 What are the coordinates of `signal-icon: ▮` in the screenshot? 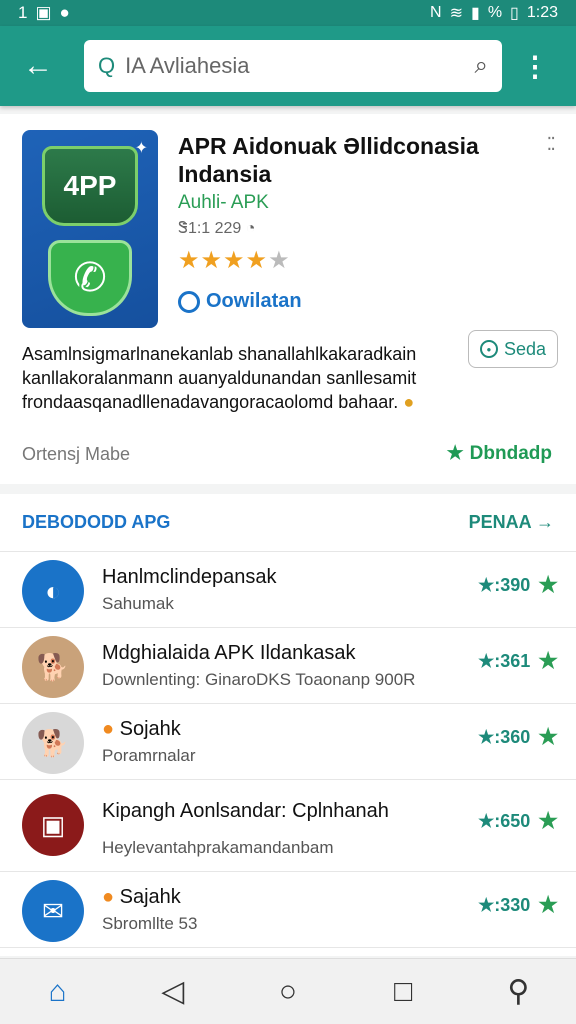 It's located at (475, 13).